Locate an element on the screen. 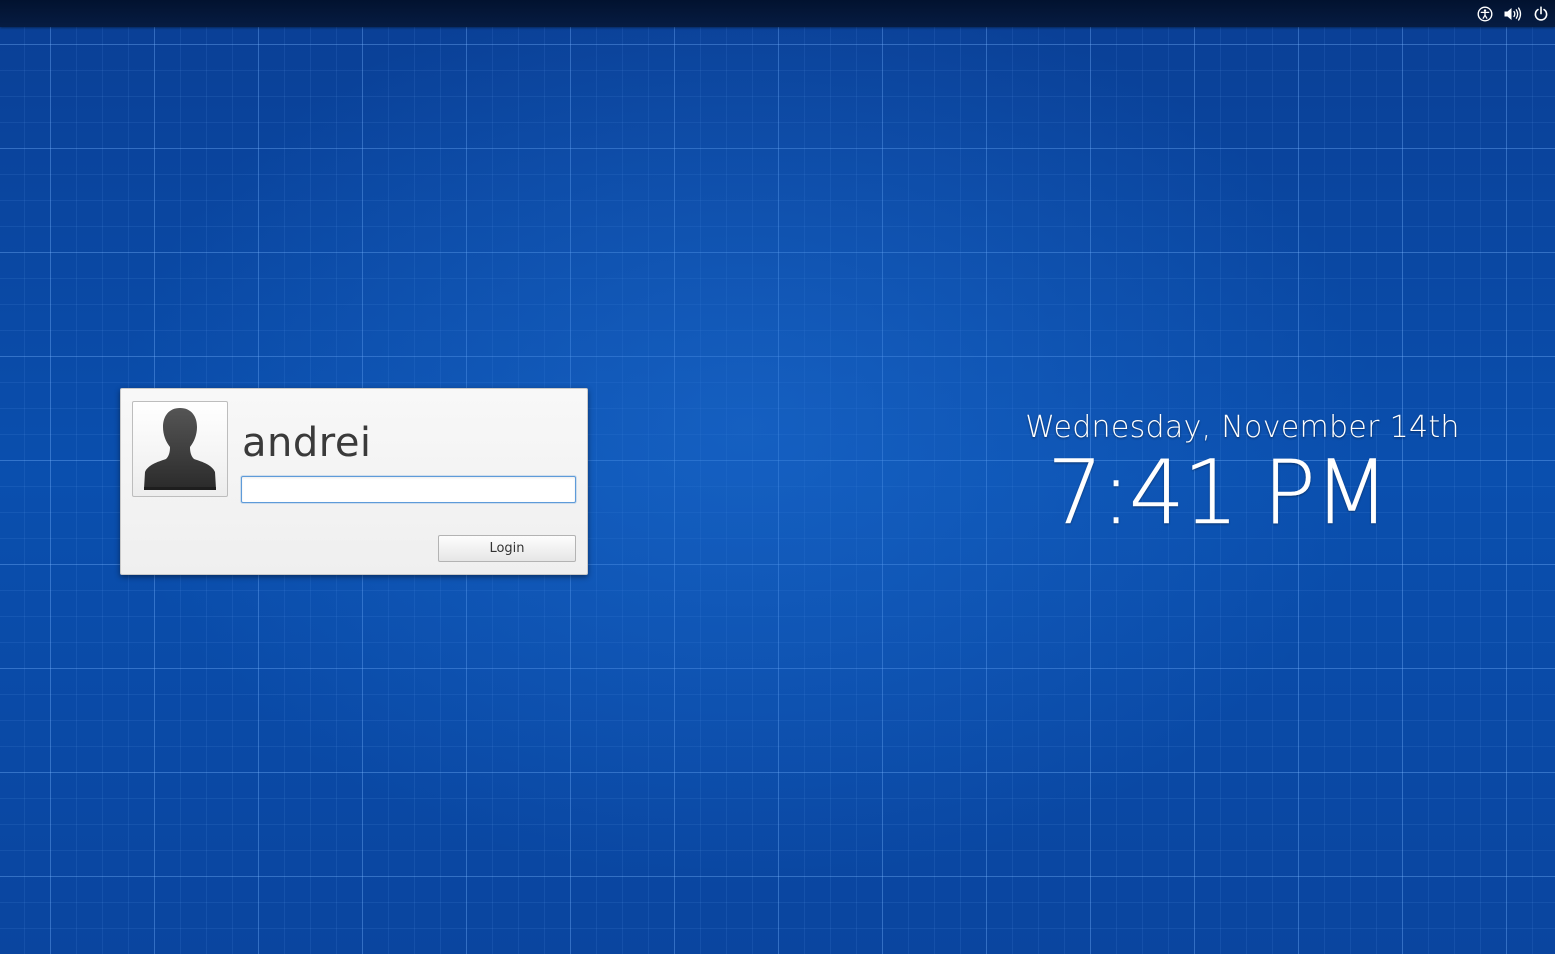 This screenshot has width=1555, height=954. power-icon is located at coordinates (1541, 13).